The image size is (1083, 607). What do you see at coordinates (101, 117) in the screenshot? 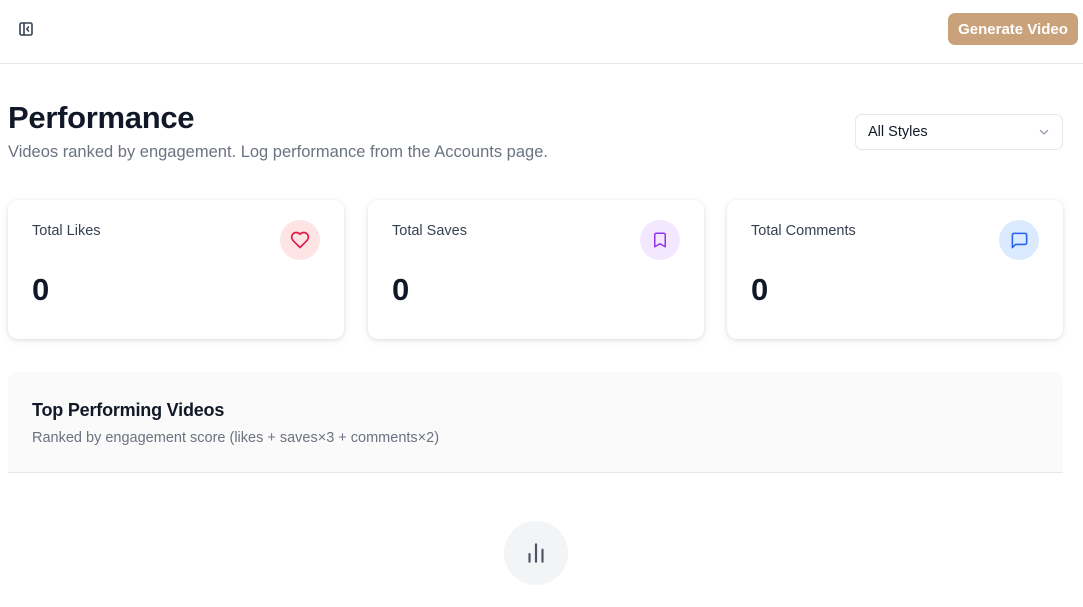
I see `page-title: Performance` at bounding box center [101, 117].